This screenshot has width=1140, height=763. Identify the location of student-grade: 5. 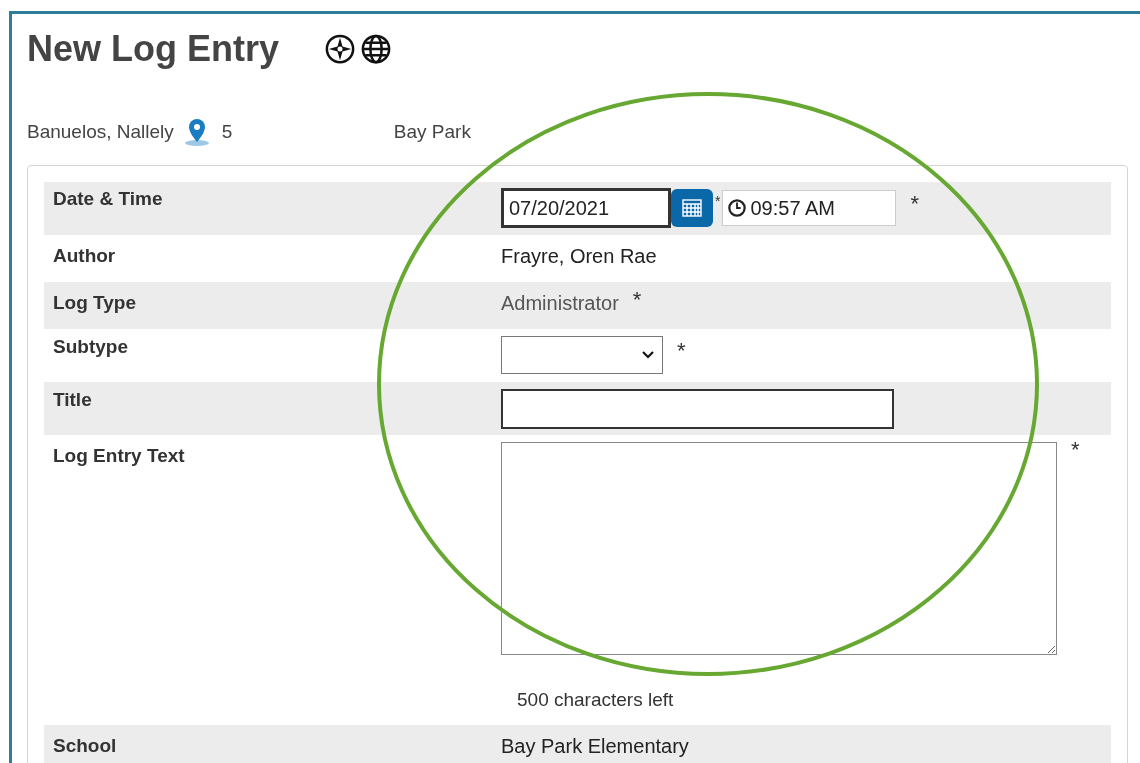
(227, 132).